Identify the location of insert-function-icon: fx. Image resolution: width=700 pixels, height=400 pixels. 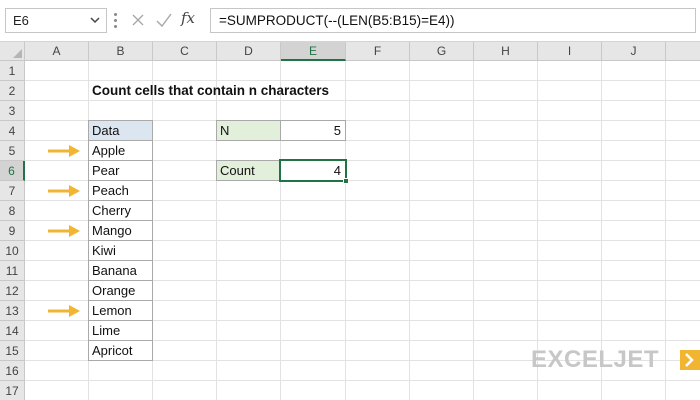
(188, 18).